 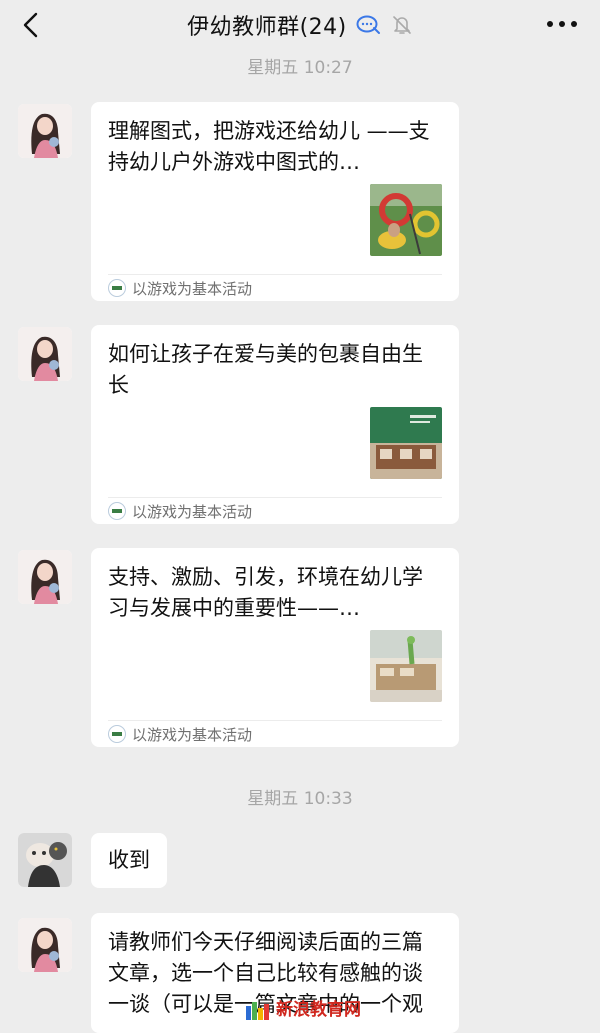 What do you see at coordinates (275, 647) in the screenshot?
I see `article-card: 支持、激励、引发，环境在幼儿学习与发展中的重要性——… 以游戏为基本活动` at bounding box center [275, 647].